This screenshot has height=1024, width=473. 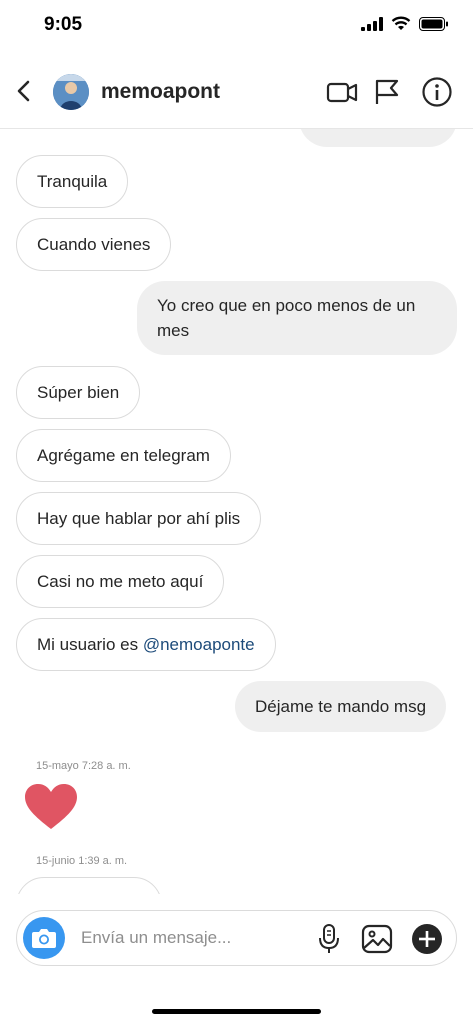 What do you see at coordinates (94, 244) in the screenshot?
I see `incoming-message: Cuando vienes` at bounding box center [94, 244].